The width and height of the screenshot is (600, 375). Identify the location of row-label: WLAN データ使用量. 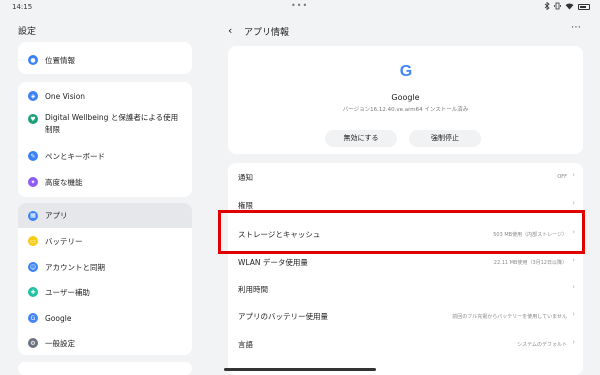
(273, 262).